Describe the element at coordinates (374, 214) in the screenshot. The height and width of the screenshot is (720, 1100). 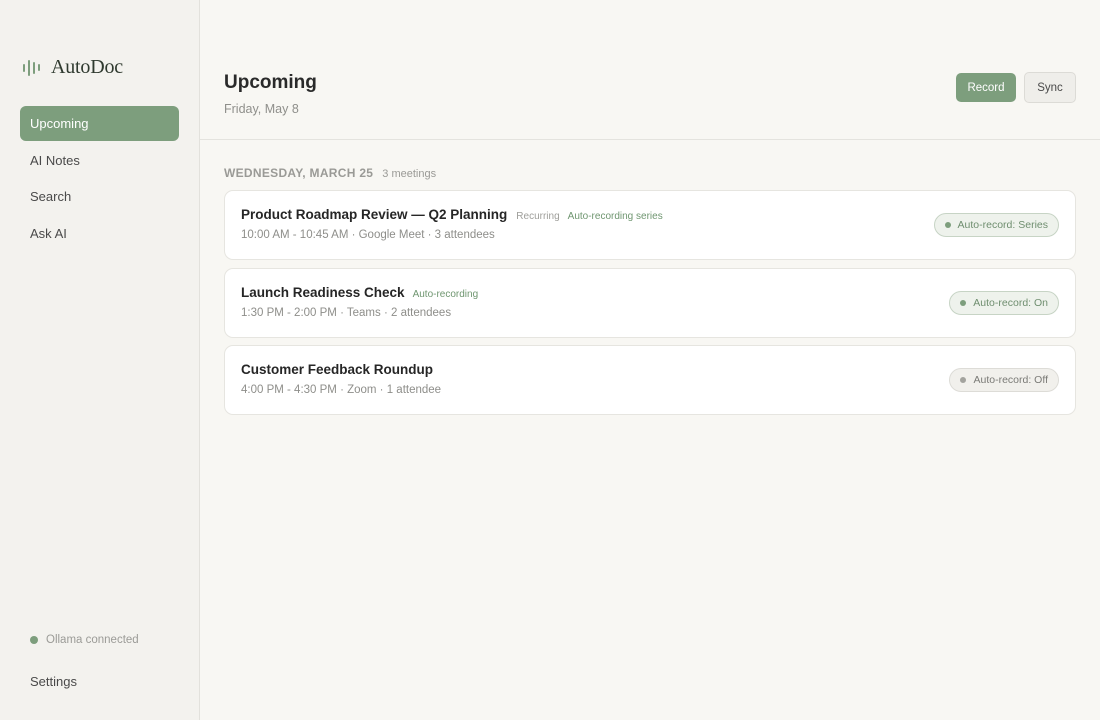
I see `meeting-title: Product Roadmap Review — Q2 Planning` at that location.